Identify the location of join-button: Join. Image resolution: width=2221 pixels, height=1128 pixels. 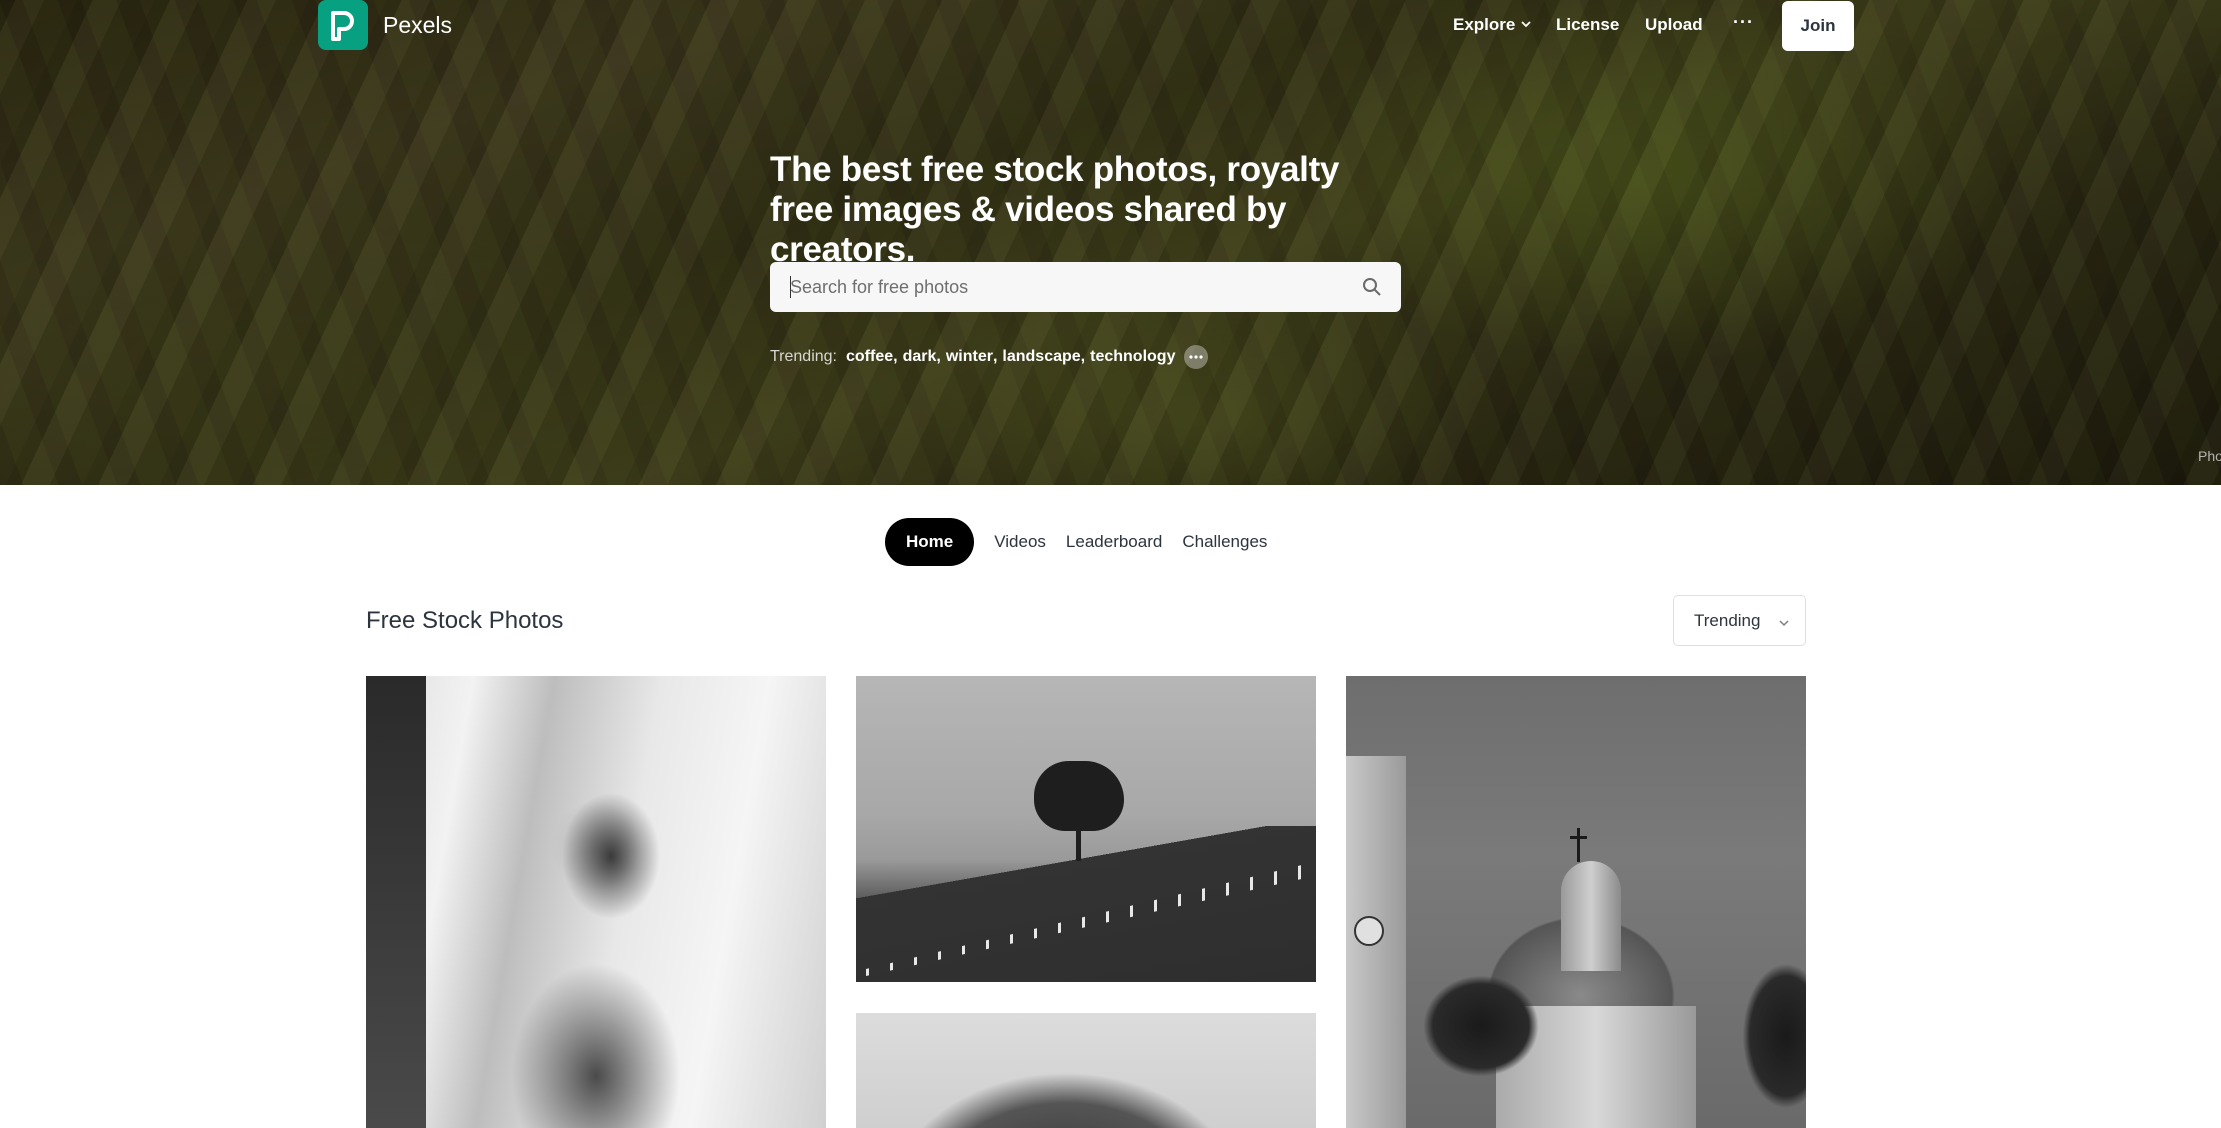
(1818, 26).